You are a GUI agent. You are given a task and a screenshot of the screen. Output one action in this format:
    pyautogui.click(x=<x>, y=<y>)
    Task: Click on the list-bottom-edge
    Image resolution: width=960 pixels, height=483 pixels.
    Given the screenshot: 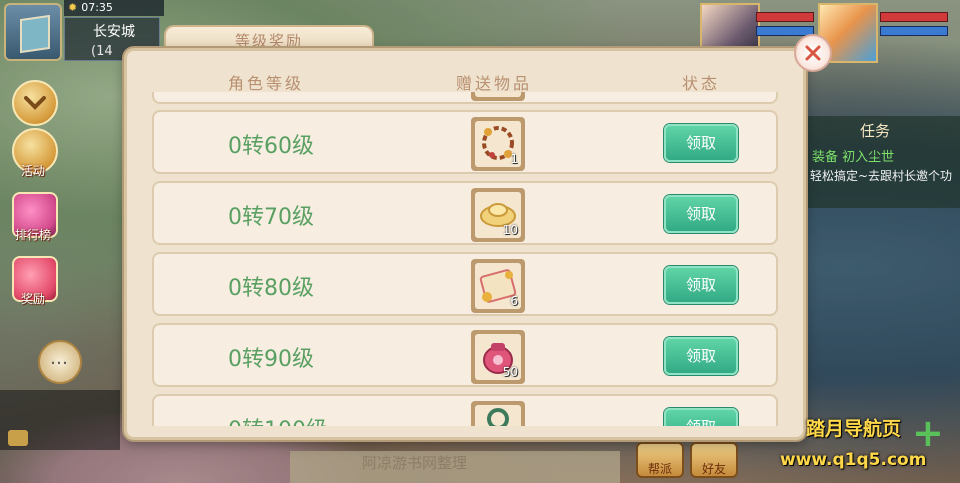 What is the action you would take?
    pyautogui.click(x=466, y=429)
    